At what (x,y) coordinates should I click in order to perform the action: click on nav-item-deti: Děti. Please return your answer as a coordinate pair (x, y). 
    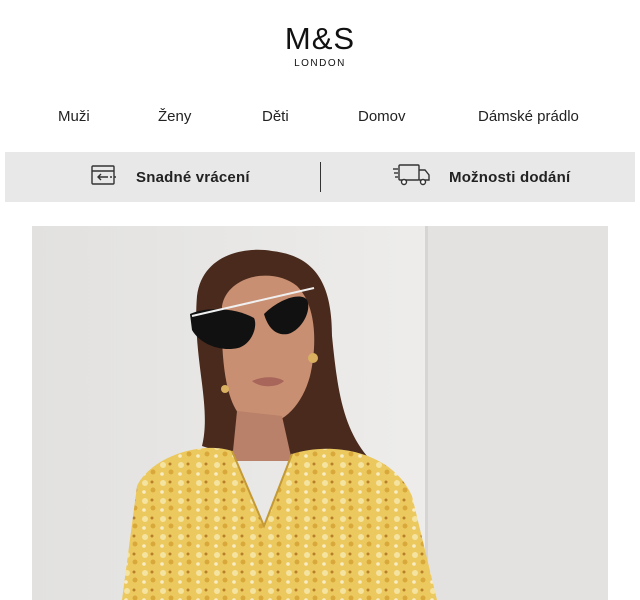
    Looking at the image, I should click on (275, 116).